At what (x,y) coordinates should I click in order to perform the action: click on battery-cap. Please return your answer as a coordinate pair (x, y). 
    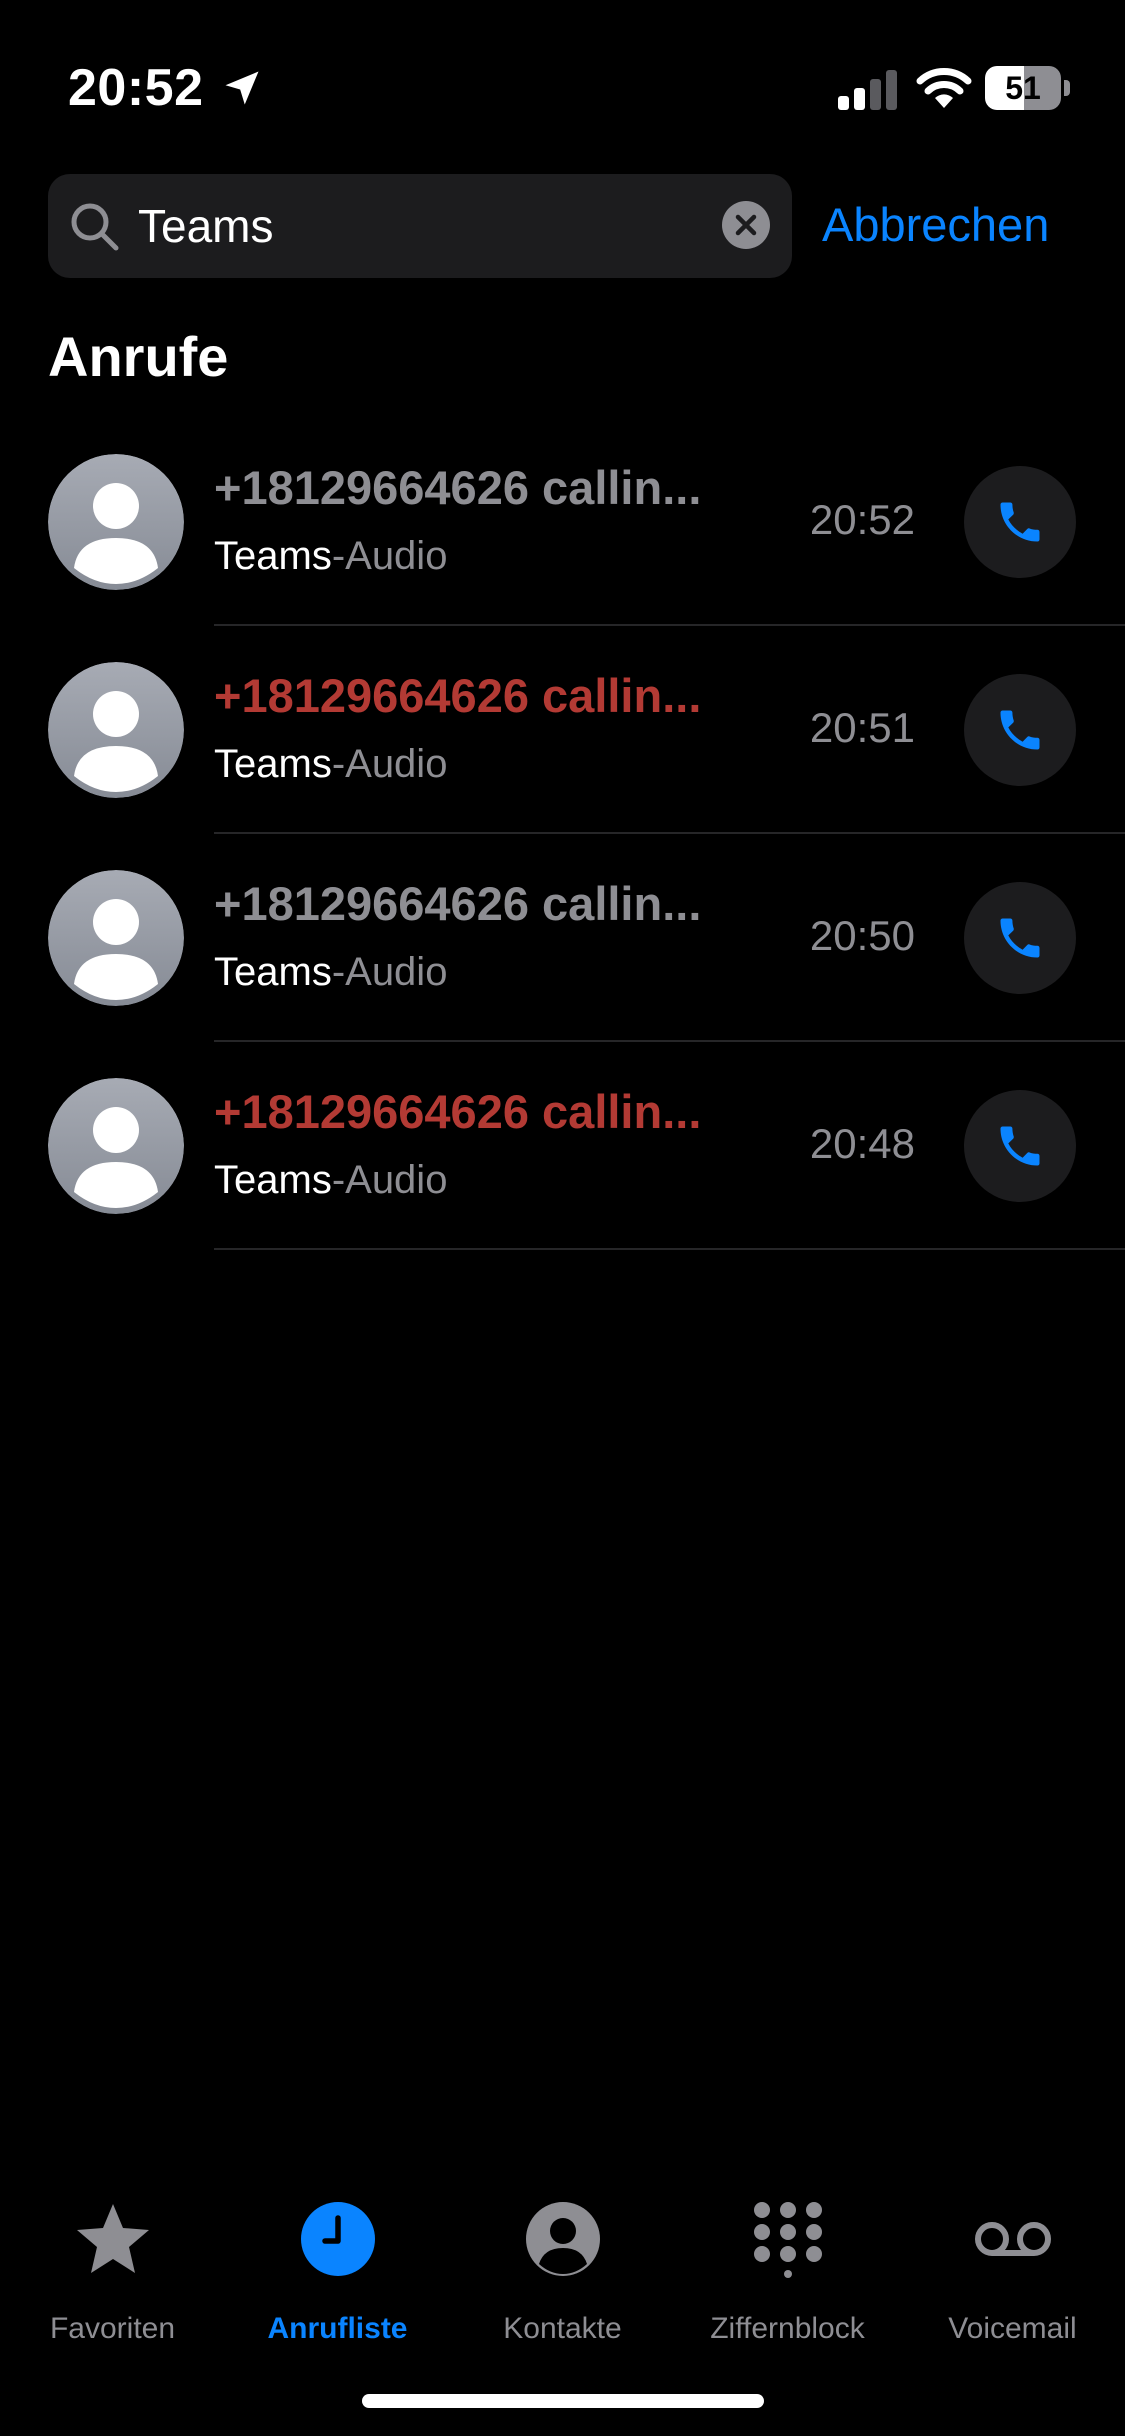
    Looking at the image, I should click on (1067, 88).